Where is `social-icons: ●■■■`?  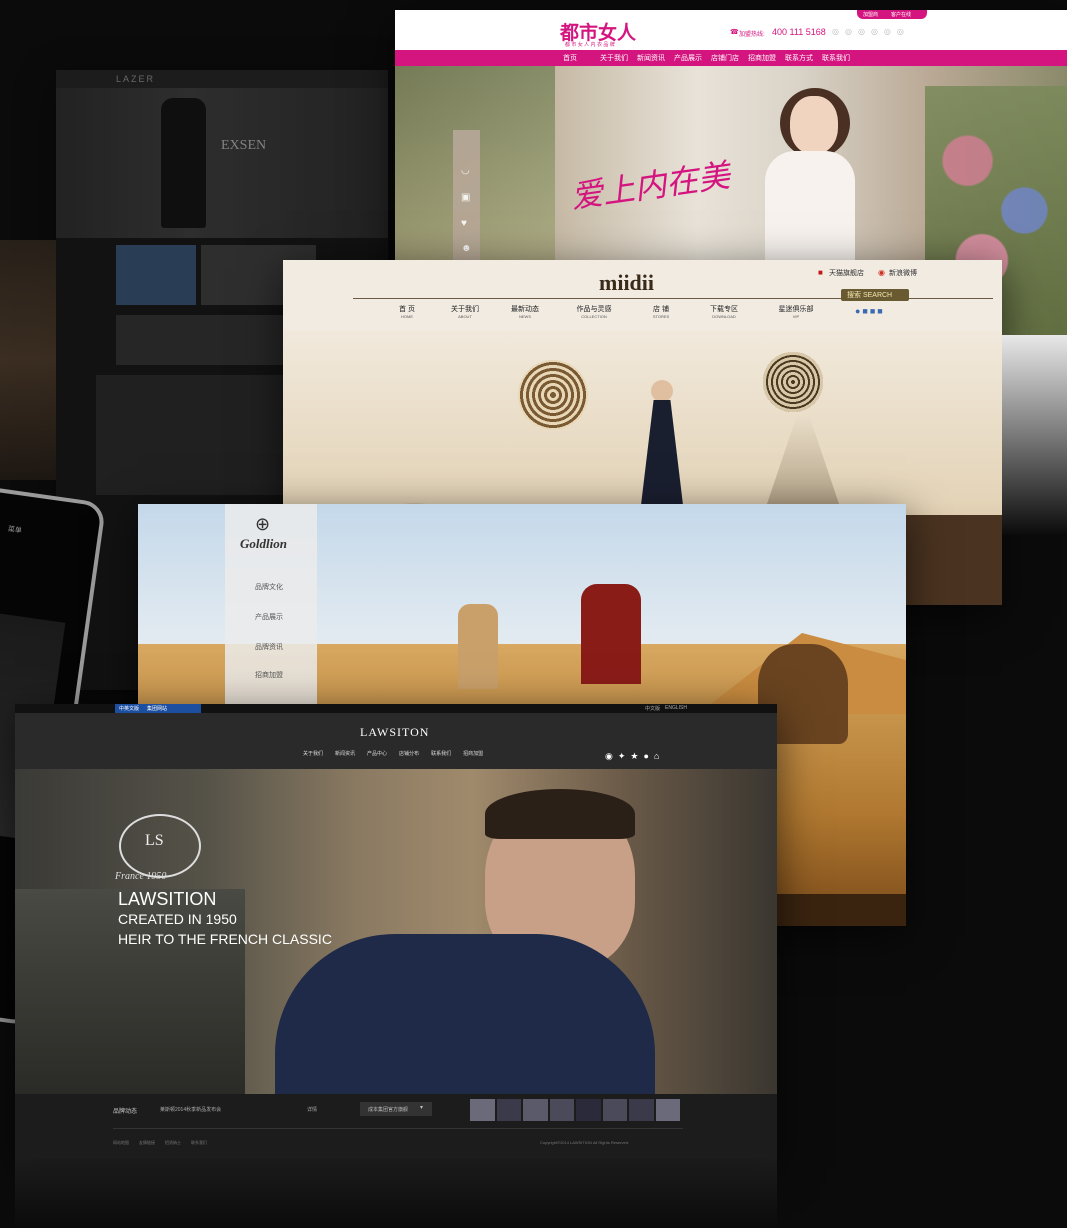 social-icons: ●■■■ is located at coordinates (870, 311).